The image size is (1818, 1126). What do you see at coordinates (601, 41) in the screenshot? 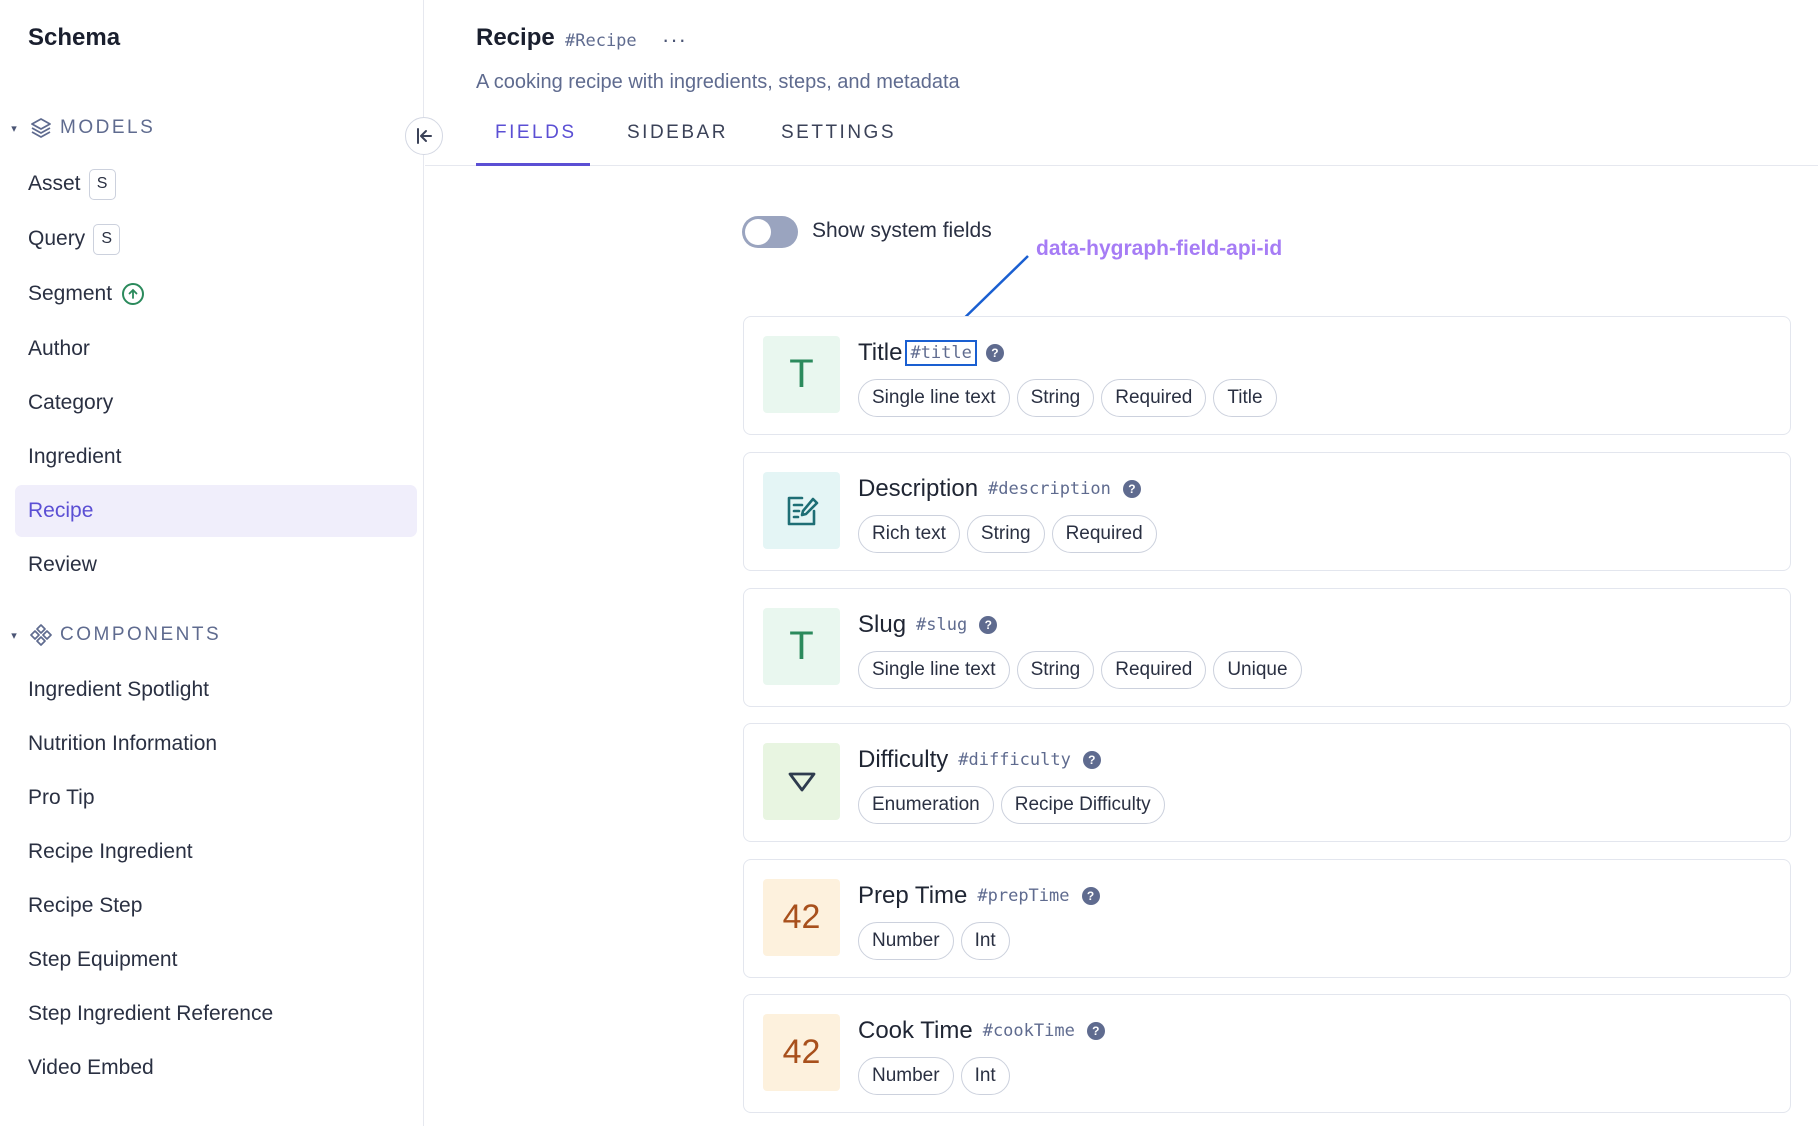
I see `model-api-id: #Recipe` at bounding box center [601, 41].